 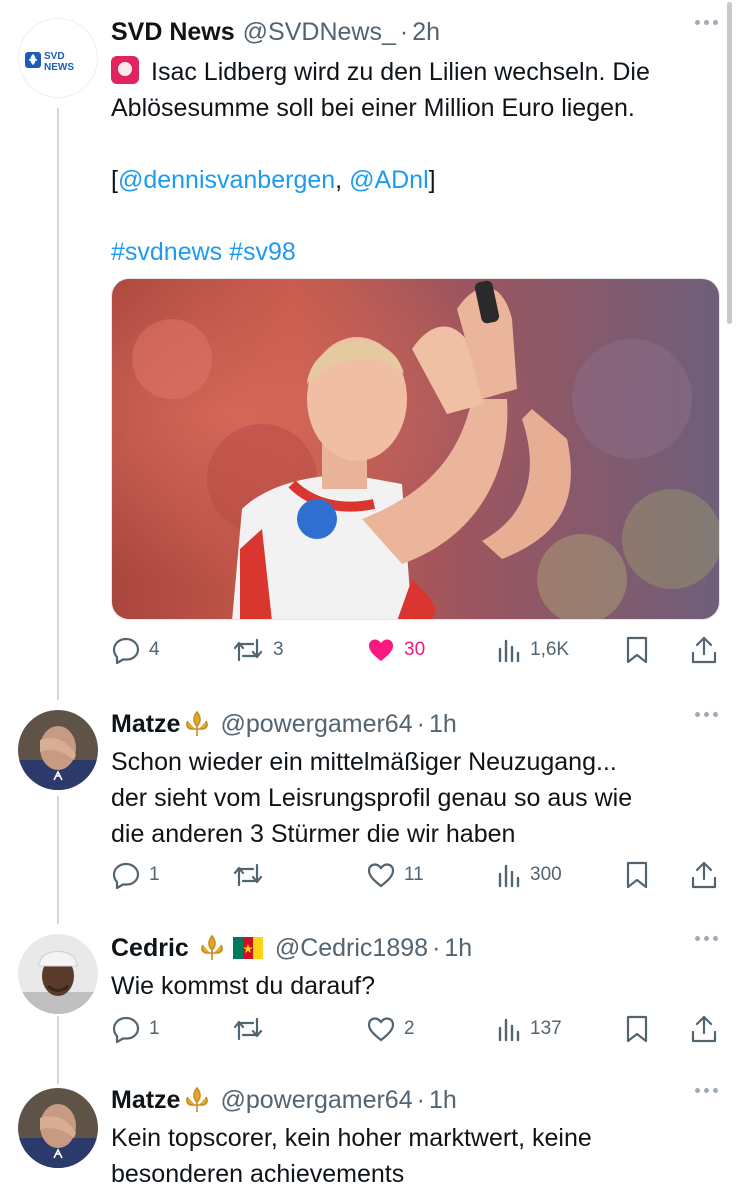 What do you see at coordinates (351, 948) in the screenshot?
I see `author-handle: @Cedric1898` at bounding box center [351, 948].